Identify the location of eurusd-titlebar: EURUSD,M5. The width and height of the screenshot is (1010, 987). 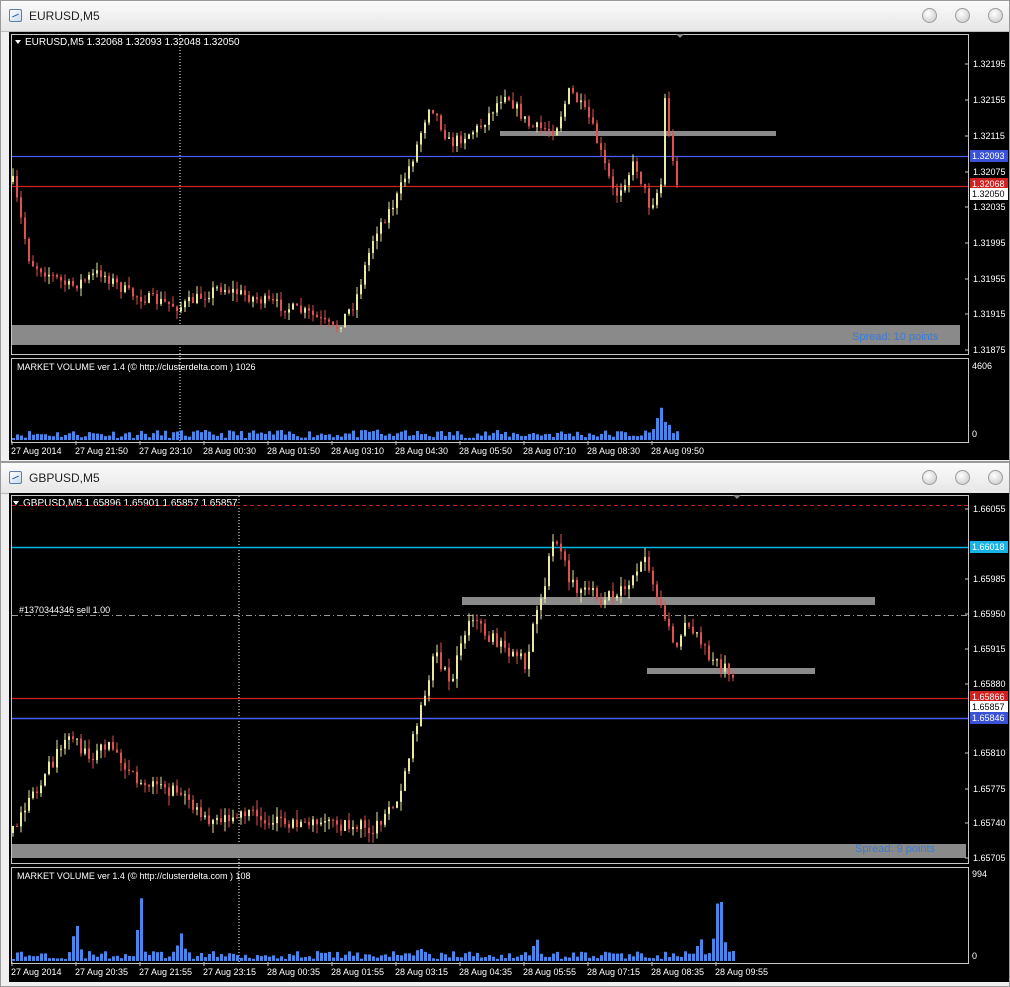
(505, 16).